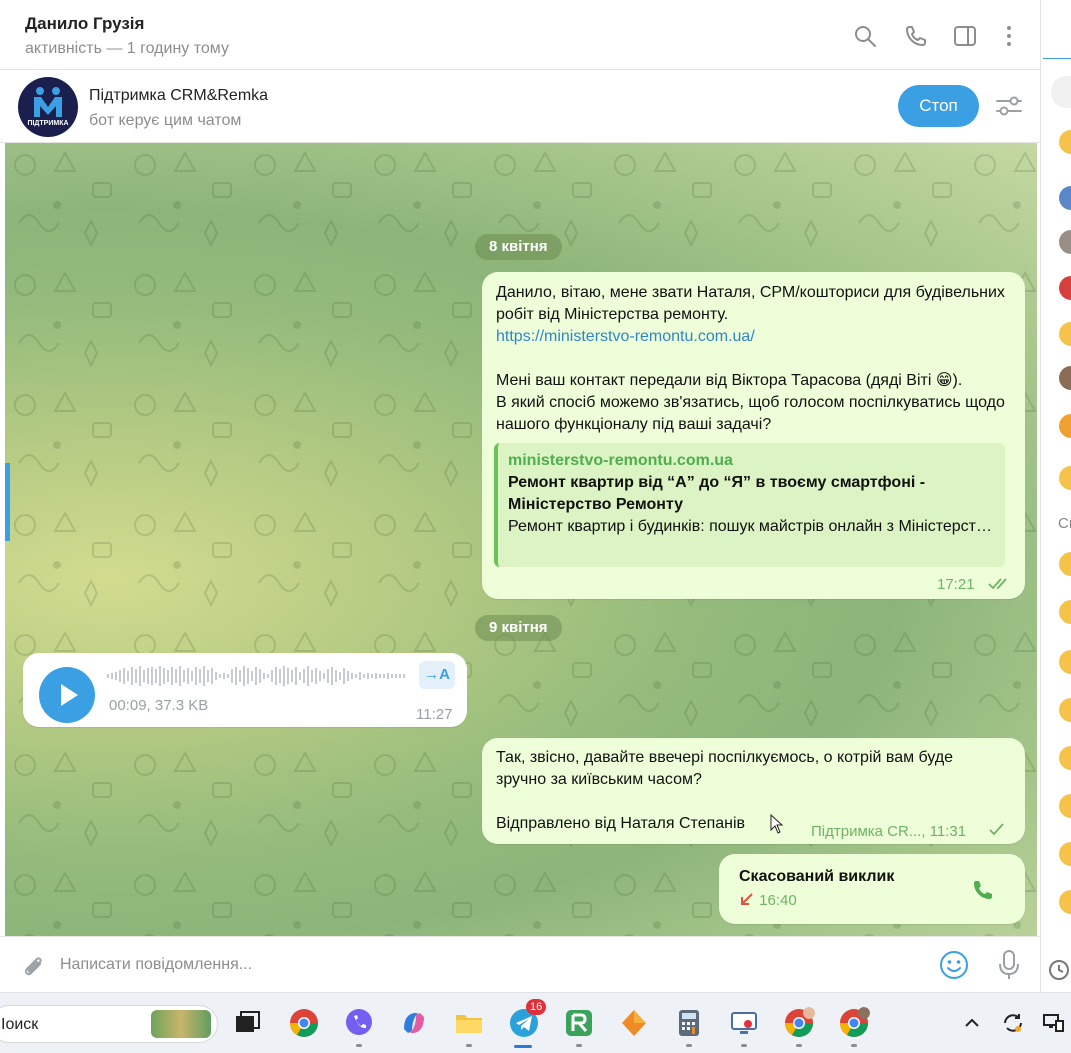 This screenshot has width=1071, height=1053. I want to click on call-status-title: Скасований виклик, so click(817, 876).